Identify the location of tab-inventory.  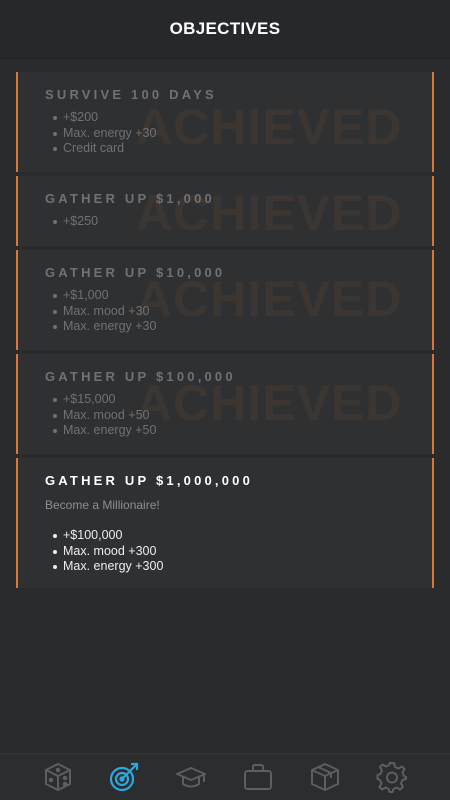
(325, 777).